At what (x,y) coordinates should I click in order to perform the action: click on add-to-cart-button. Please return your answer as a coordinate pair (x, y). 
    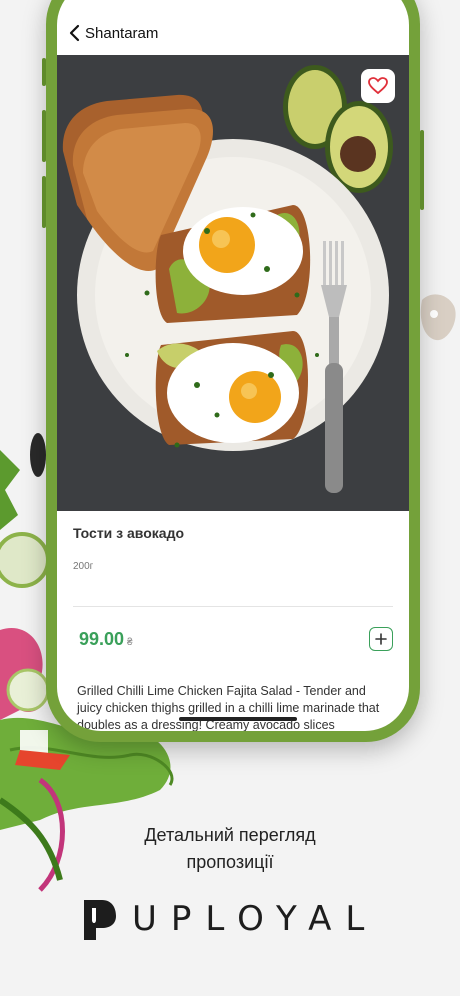
    Looking at the image, I should click on (381, 639).